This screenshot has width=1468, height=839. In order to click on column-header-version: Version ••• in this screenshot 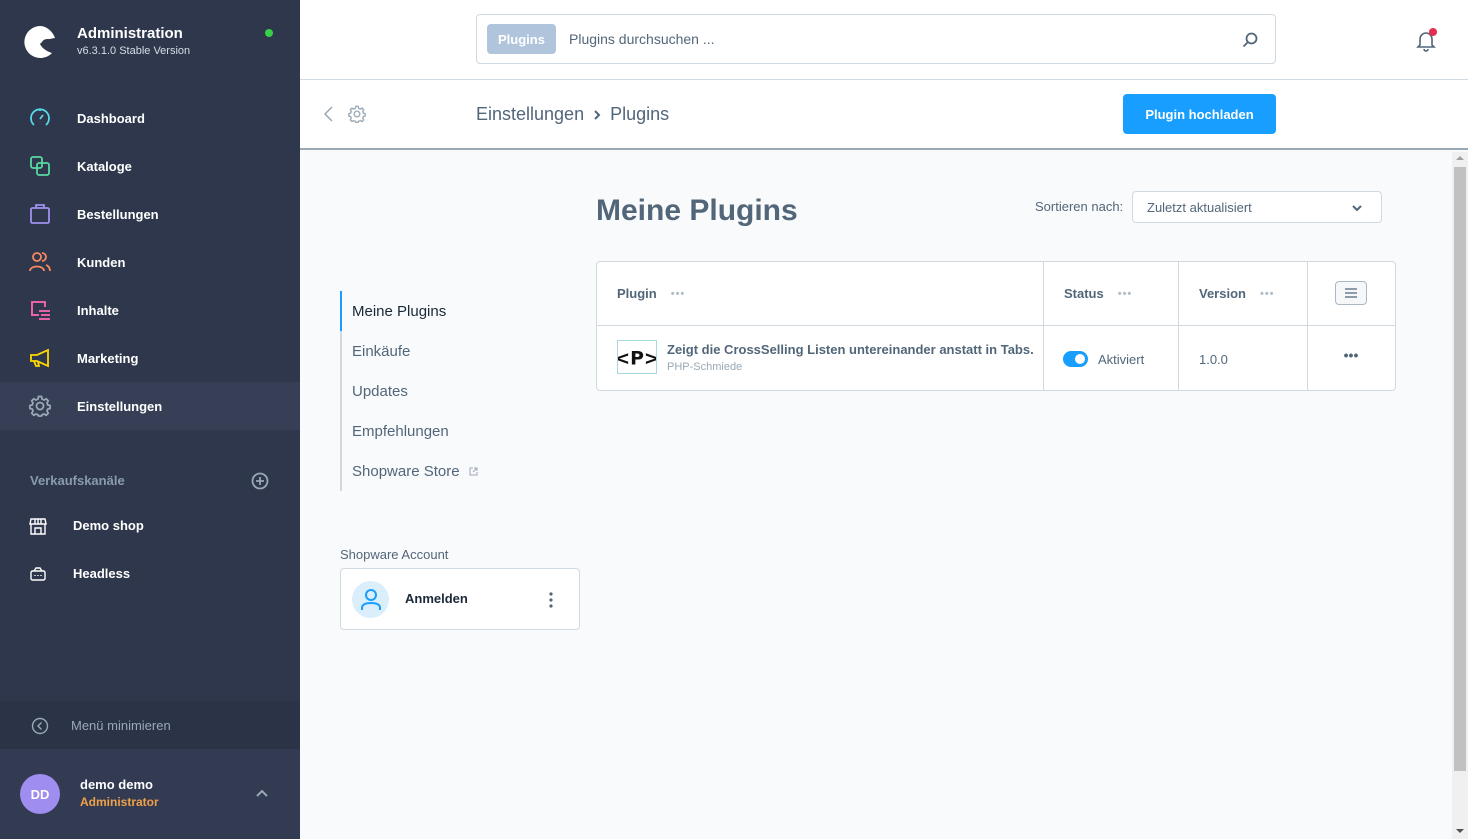, I will do `click(1237, 293)`.